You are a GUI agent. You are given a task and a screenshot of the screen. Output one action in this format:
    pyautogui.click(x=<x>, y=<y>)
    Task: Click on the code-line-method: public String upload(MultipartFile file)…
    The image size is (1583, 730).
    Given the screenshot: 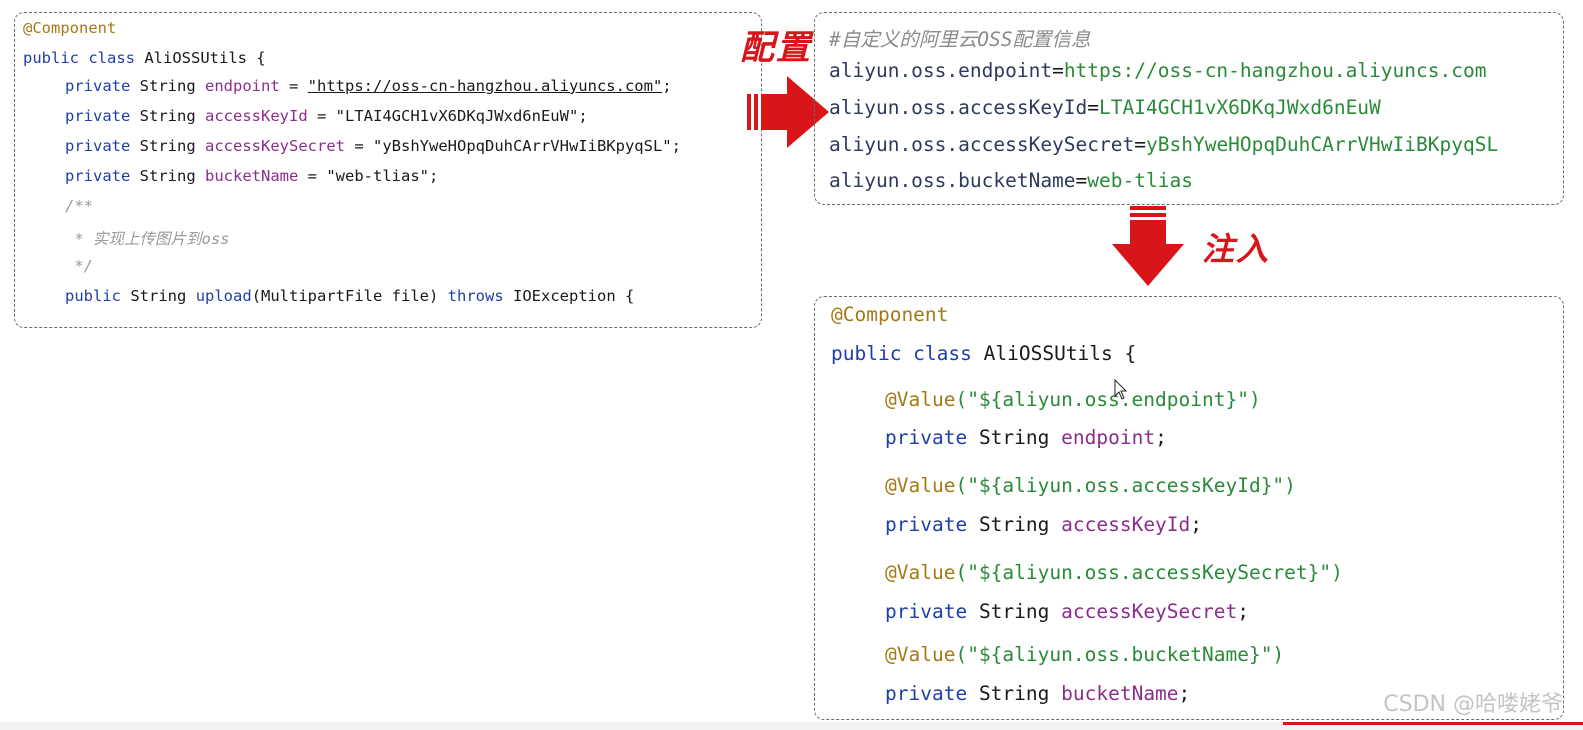 What is the action you would take?
    pyautogui.click(x=350, y=296)
    